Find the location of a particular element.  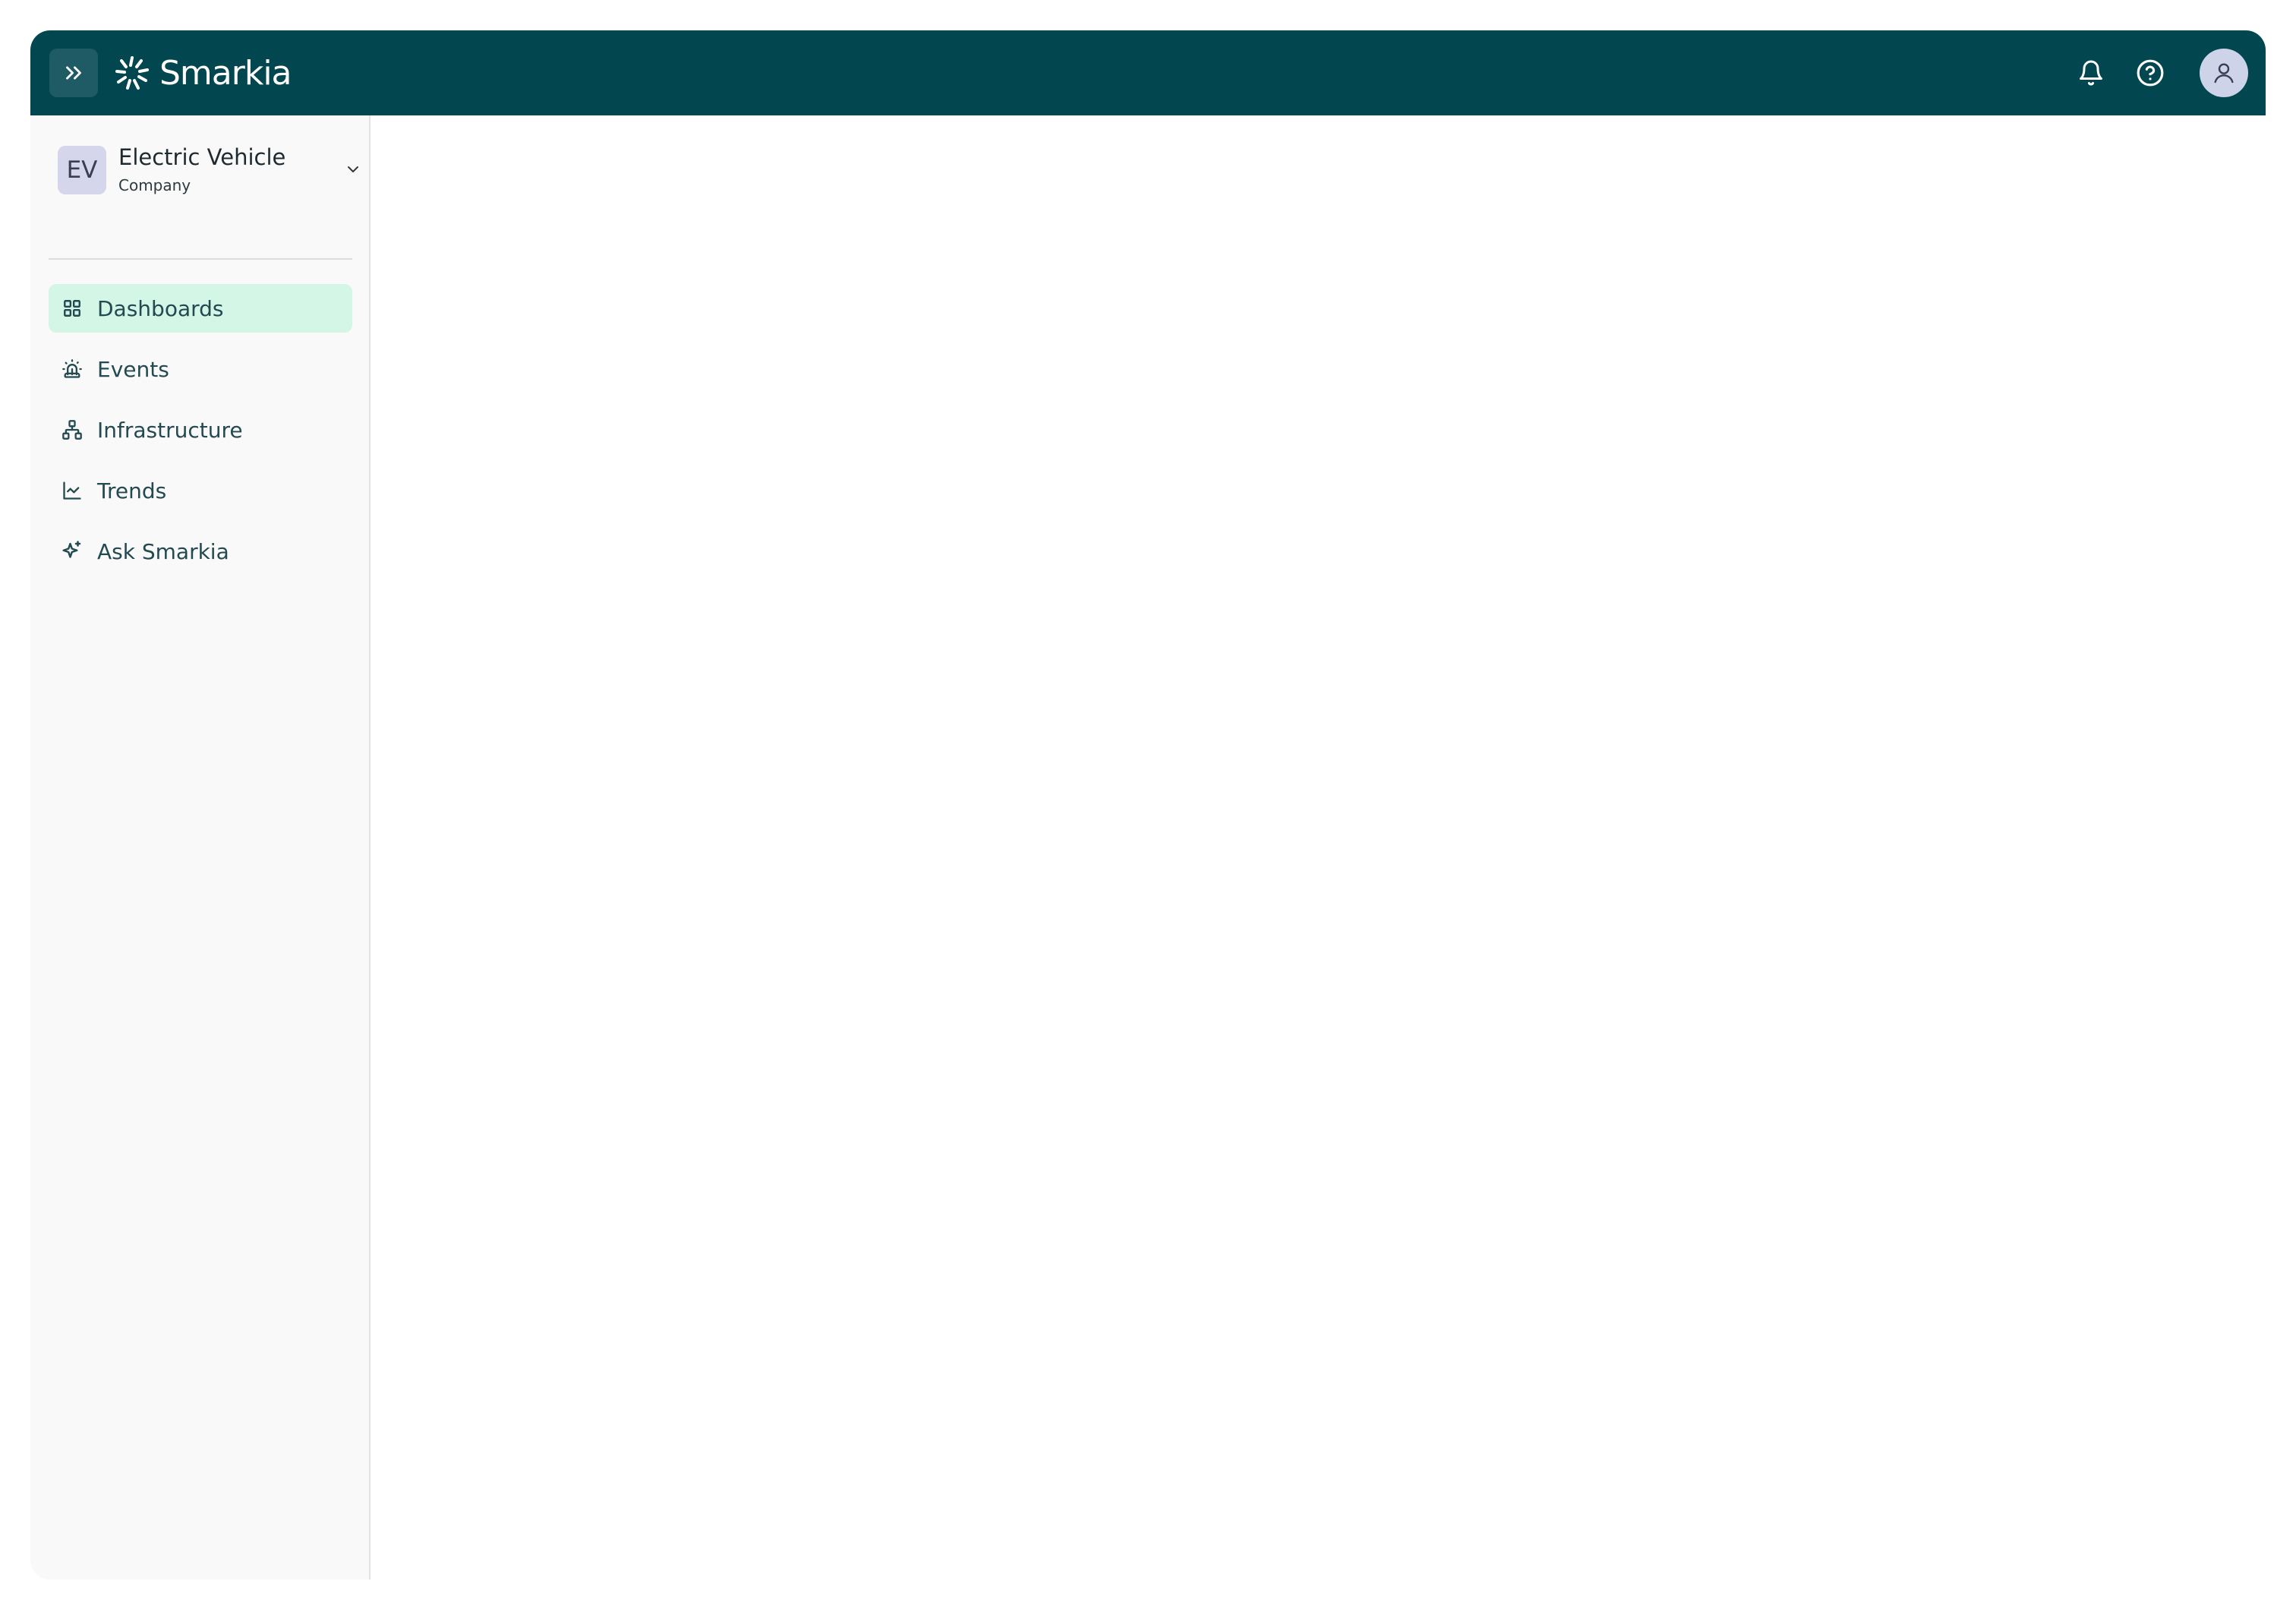

help-circle-icon is located at coordinates (2150, 73).